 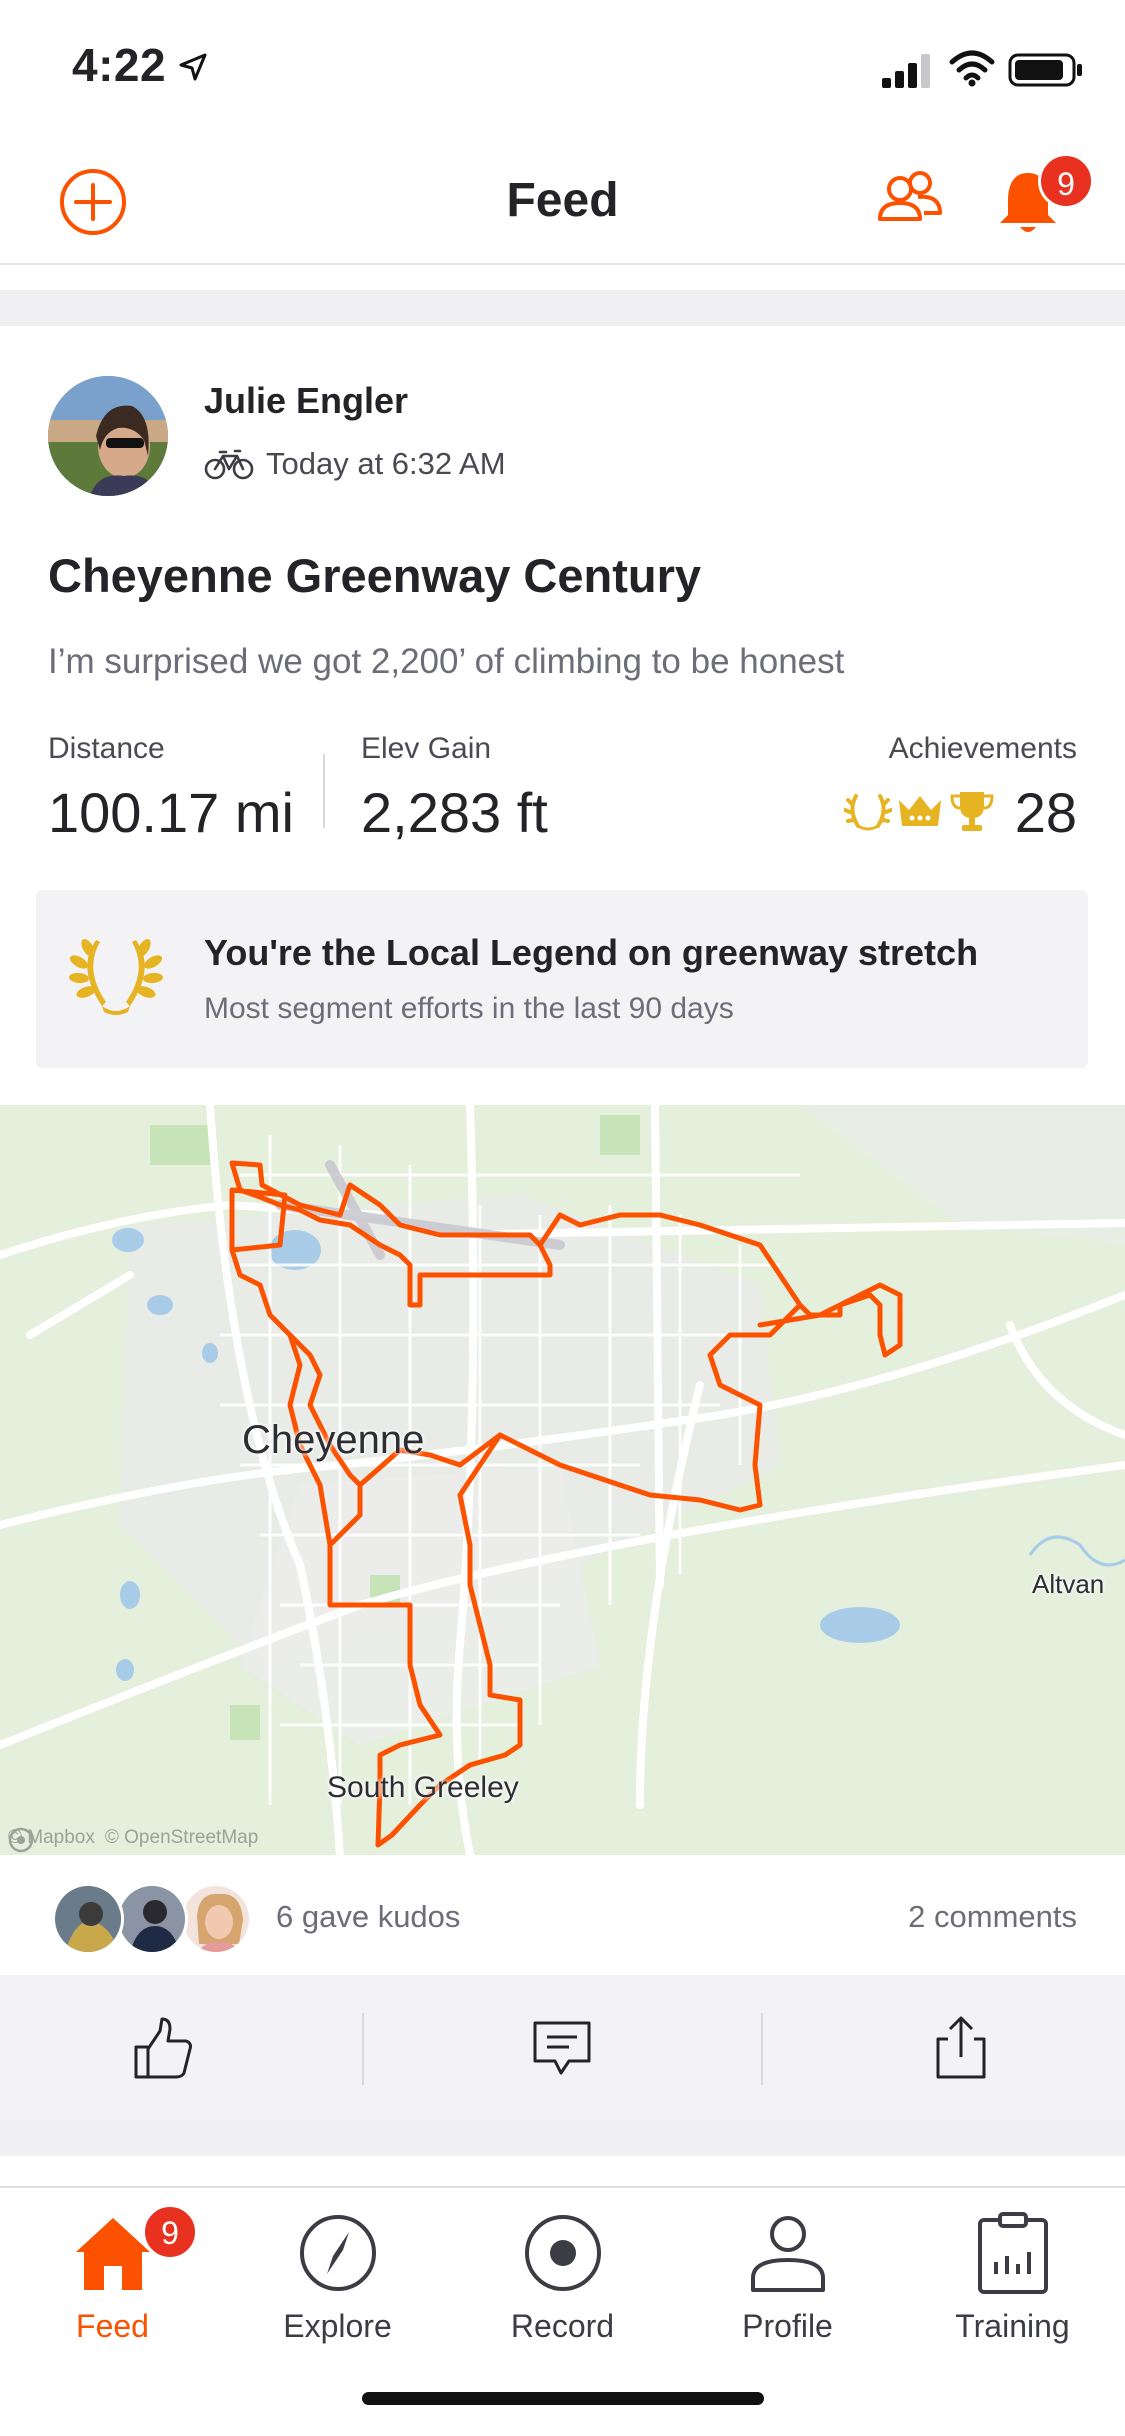 I want to click on find-friends-icon, so click(x=909, y=200).